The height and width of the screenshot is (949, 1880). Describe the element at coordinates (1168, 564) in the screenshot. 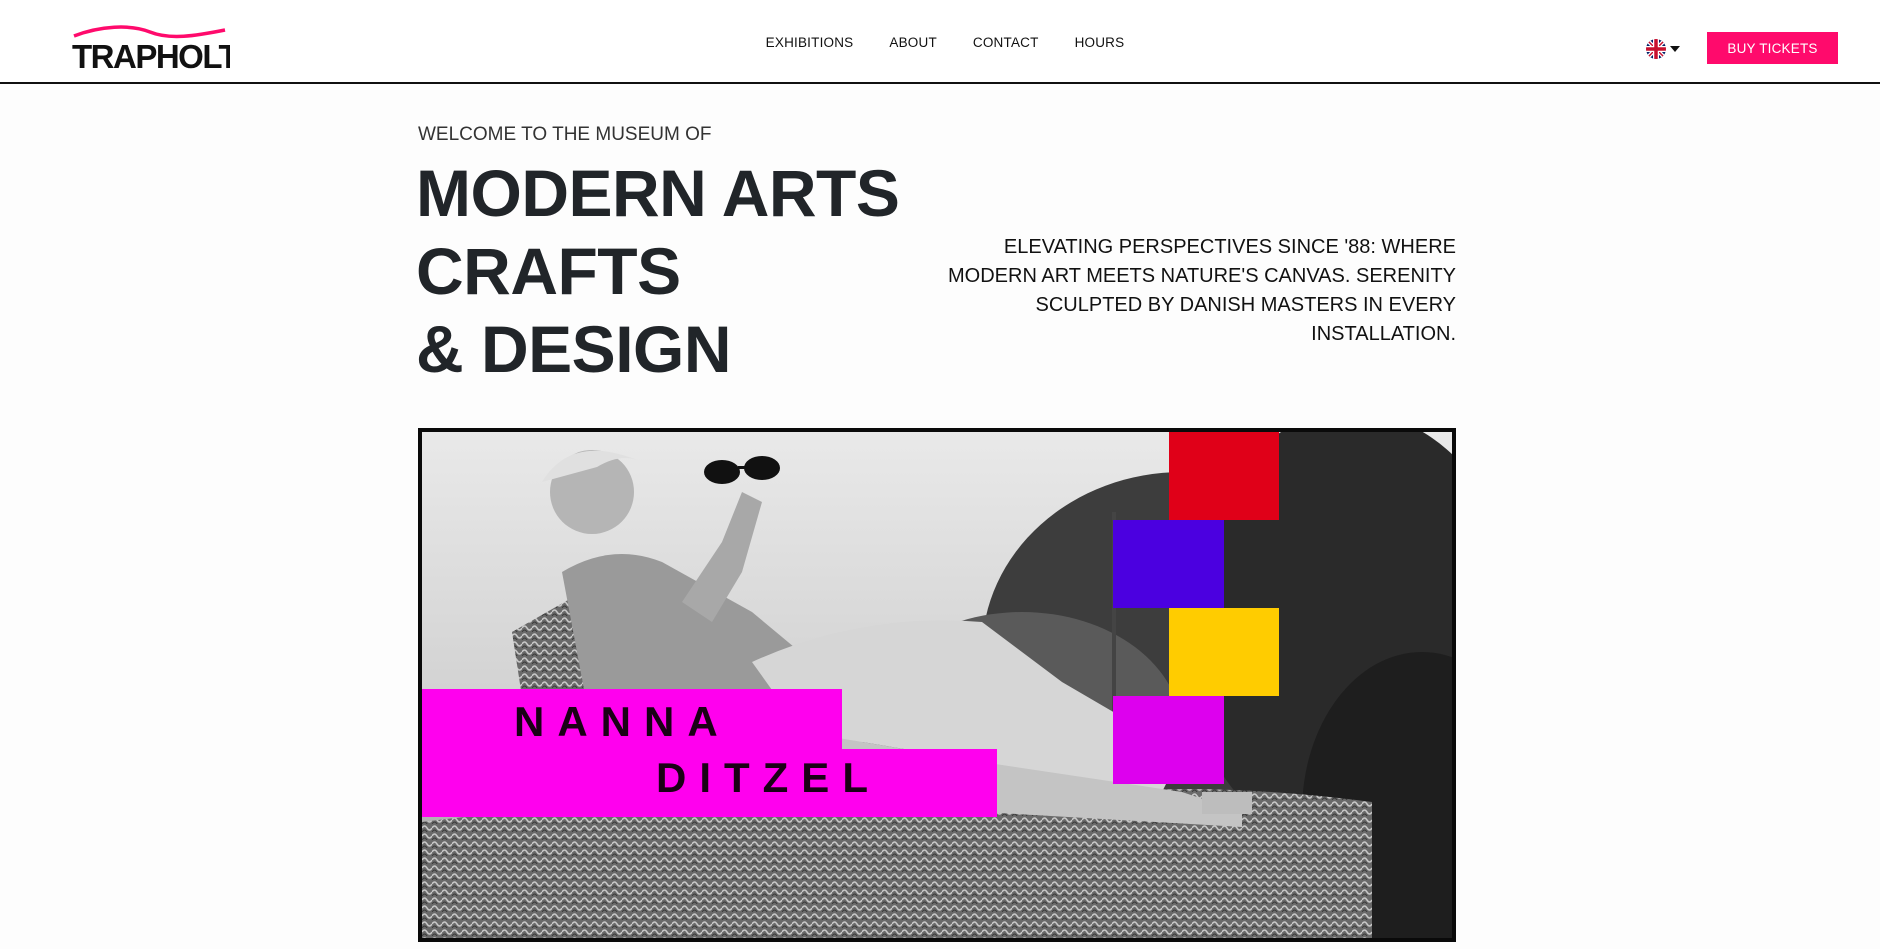

I see `blue-block` at that location.